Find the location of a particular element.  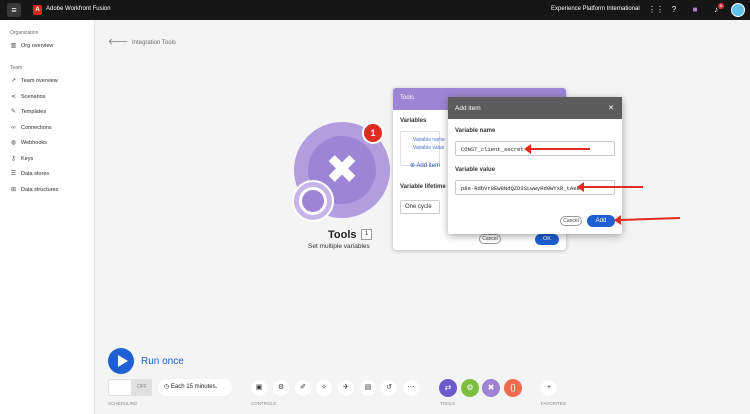

structure-icon: ⊞ is located at coordinates (13, 189).